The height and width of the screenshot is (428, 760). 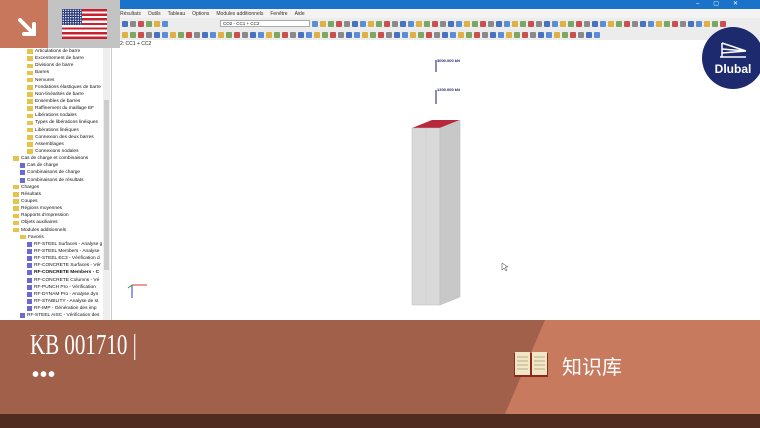 I want to click on tree-item: Excentrement de barre, so click(x=55, y=58).